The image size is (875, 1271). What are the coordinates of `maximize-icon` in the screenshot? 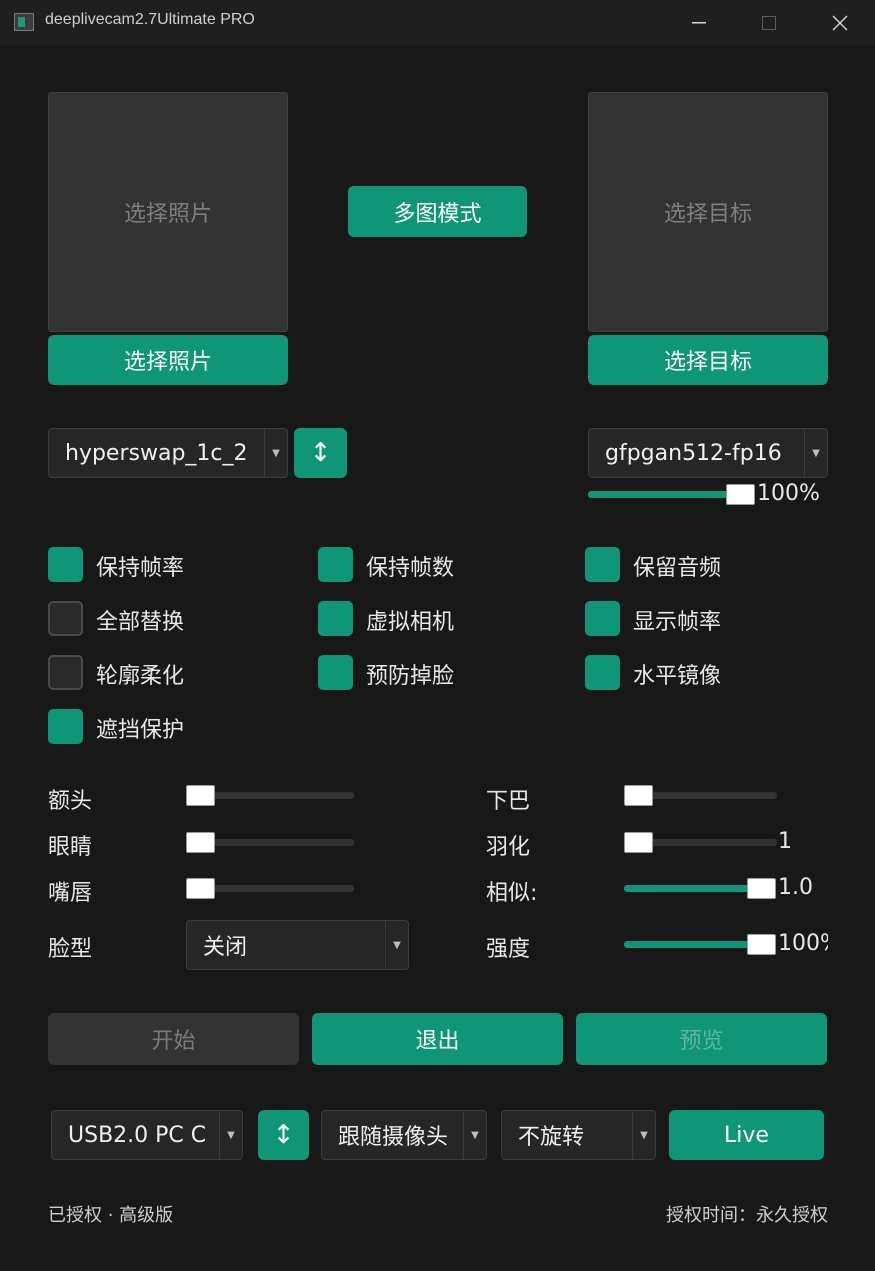 It's located at (769, 22).